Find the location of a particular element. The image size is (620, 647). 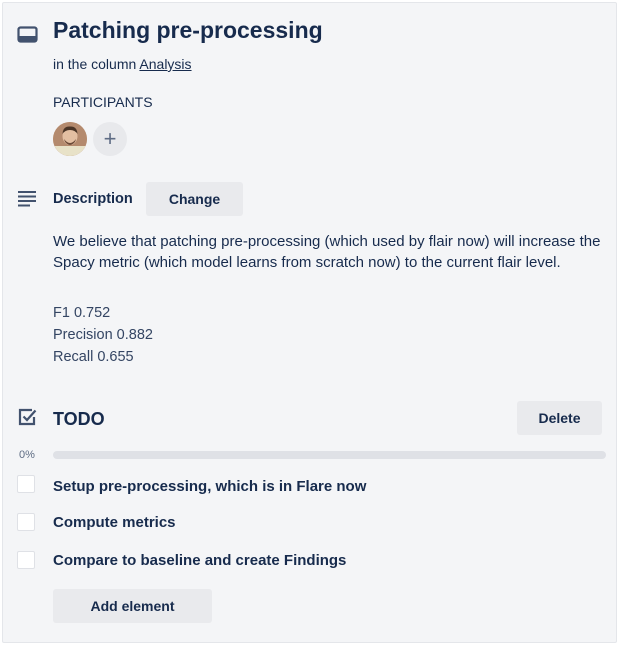

metric-precision: Precision 0.882 is located at coordinates (103, 335).